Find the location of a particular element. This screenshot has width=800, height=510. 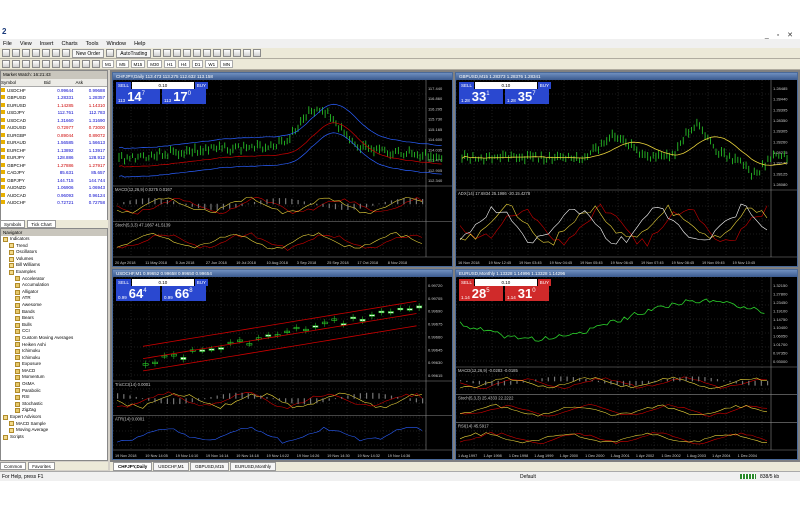

col-bid: Bid is located at coordinates (60, 83).